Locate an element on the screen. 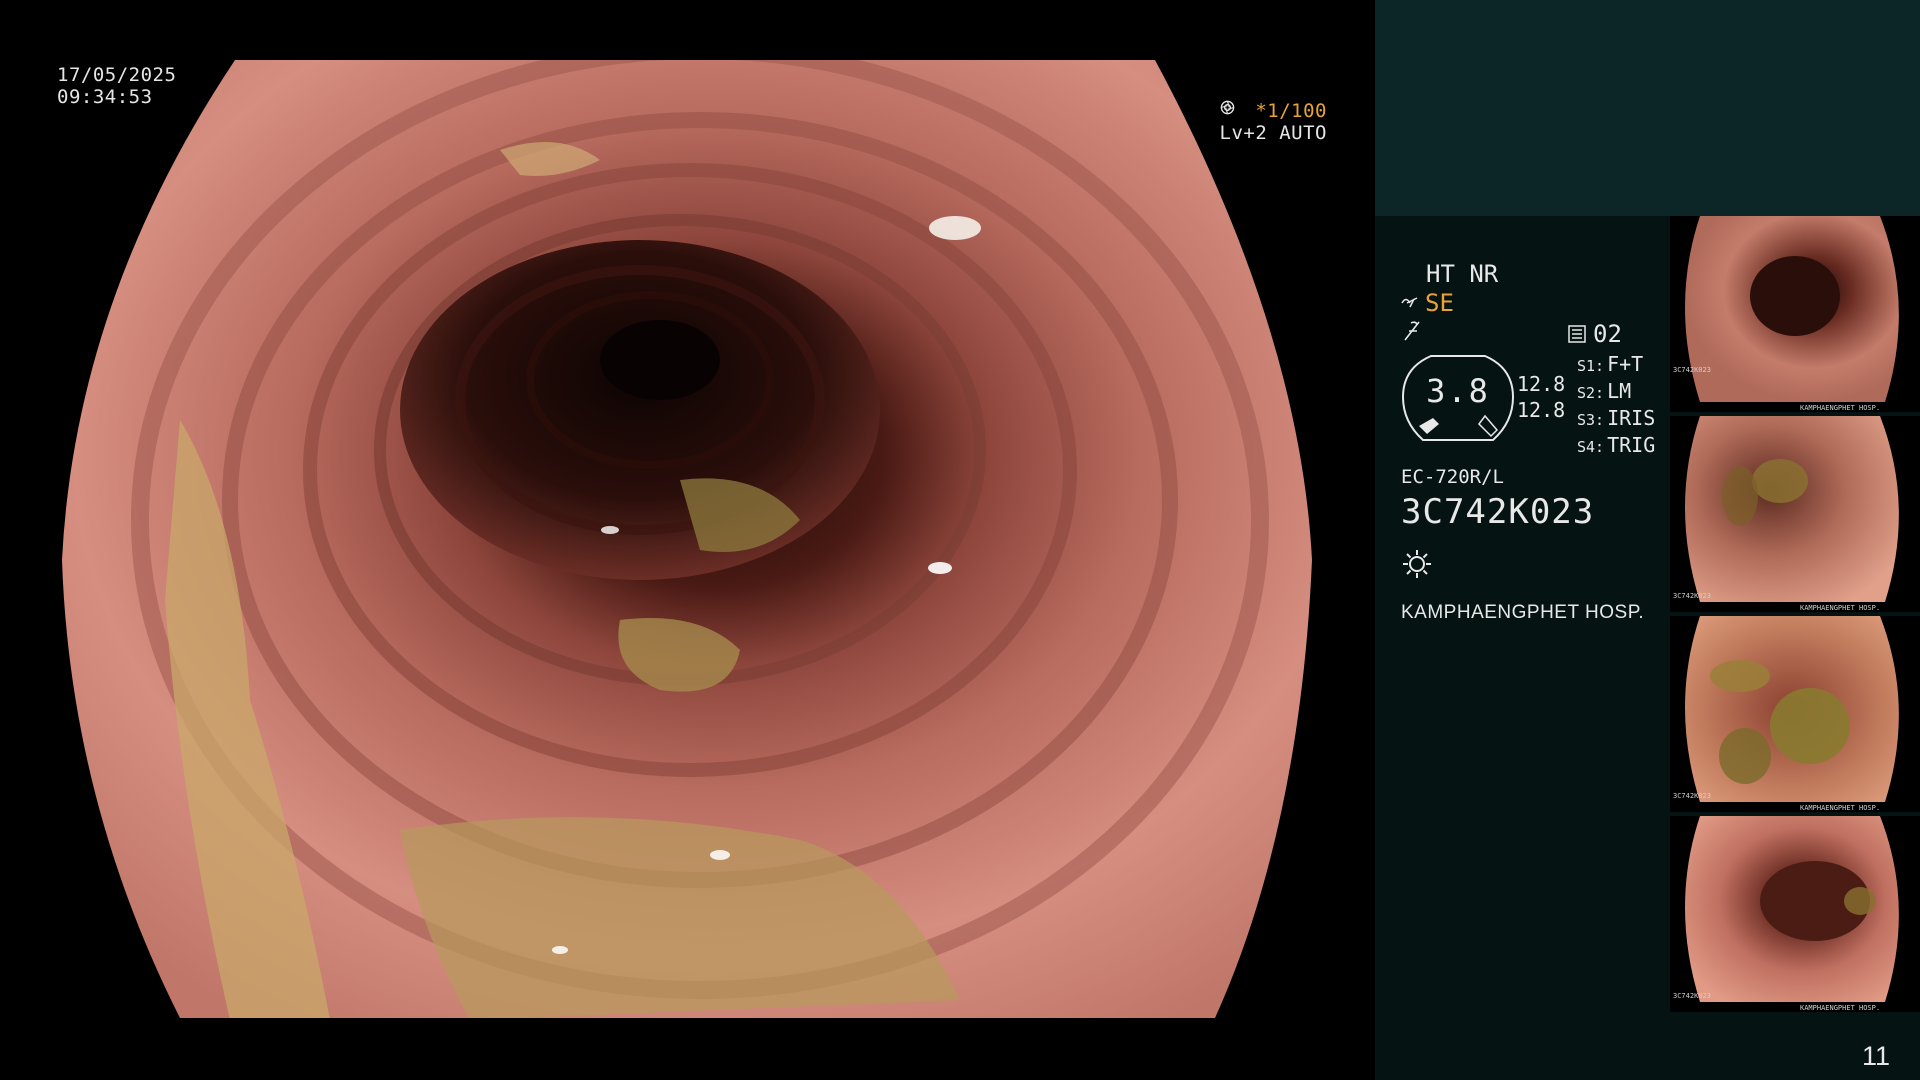 The height and width of the screenshot is (1080, 1920). thumbnail-1-hospital: KAMPHAENGPHET HOSP. is located at coordinates (1840, 408).